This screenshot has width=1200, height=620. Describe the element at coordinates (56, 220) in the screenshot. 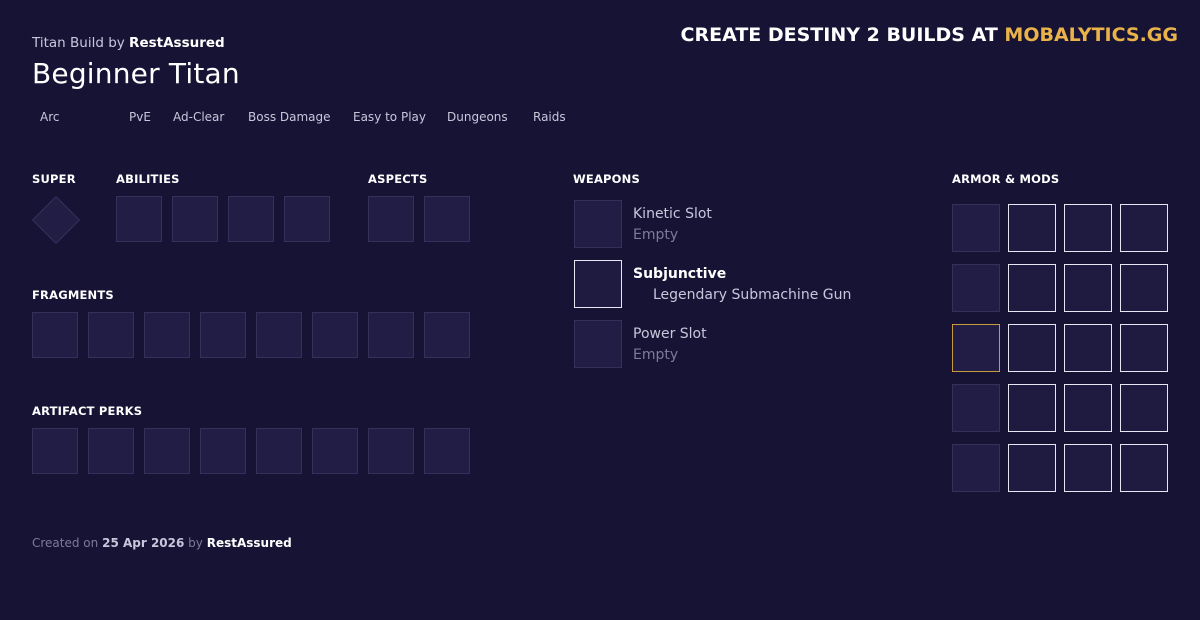

I see `super-slot` at that location.